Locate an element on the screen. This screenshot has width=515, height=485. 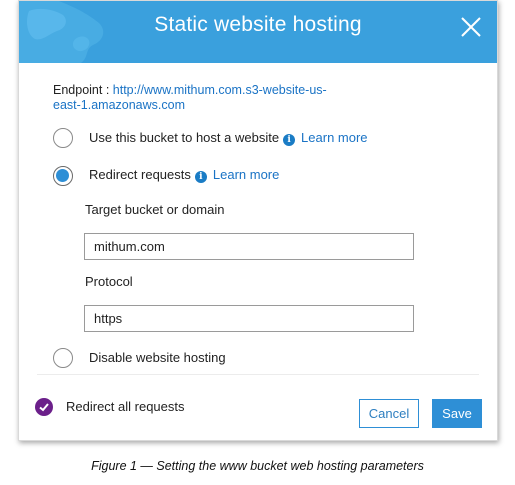
host-website-label: Use this bucket to host a website is located at coordinates (184, 137).